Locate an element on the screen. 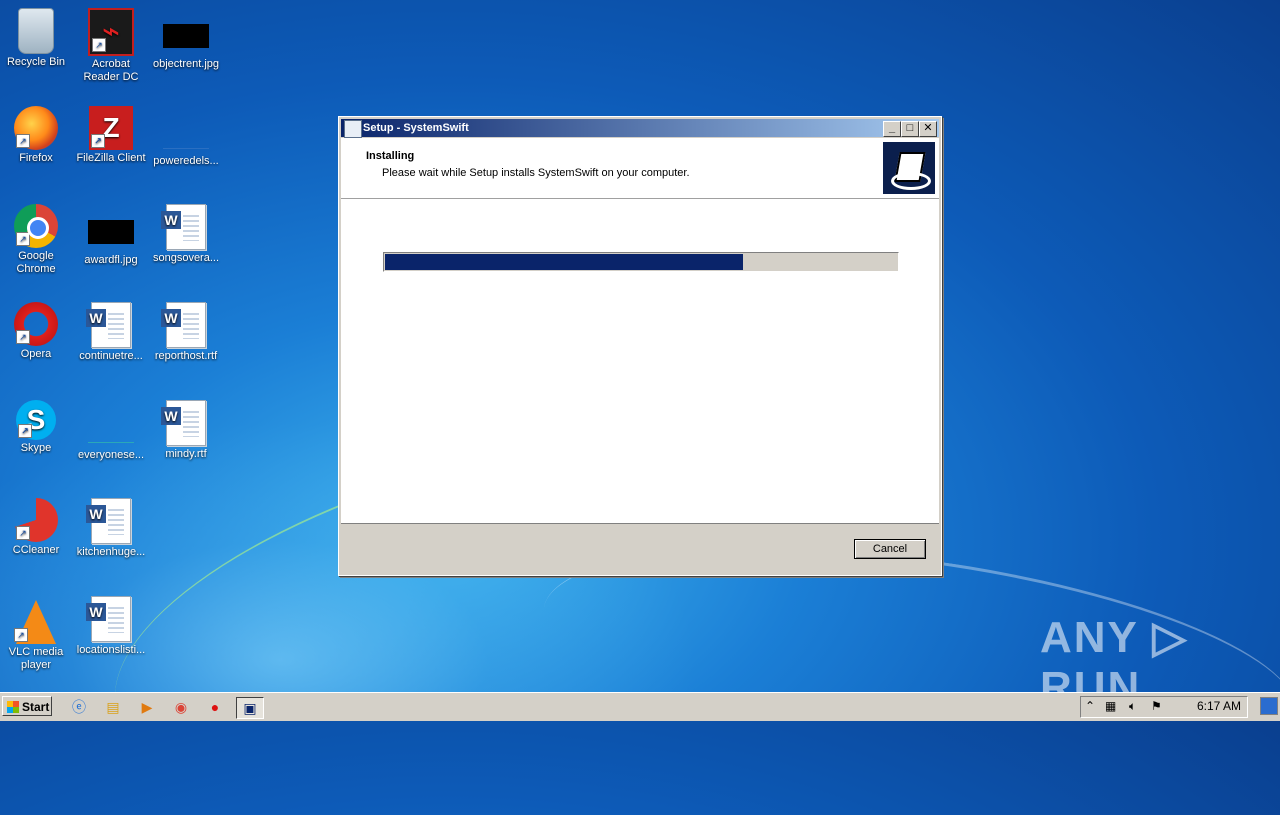 This screenshot has height=815, width=1280. desktop-icon-filezilla: Z ↗ FileZilla Client is located at coordinates (111, 135).